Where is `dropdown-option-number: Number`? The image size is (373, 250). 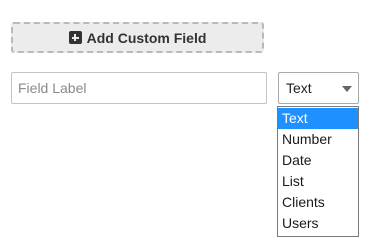 dropdown-option-number: Number is located at coordinates (318, 139).